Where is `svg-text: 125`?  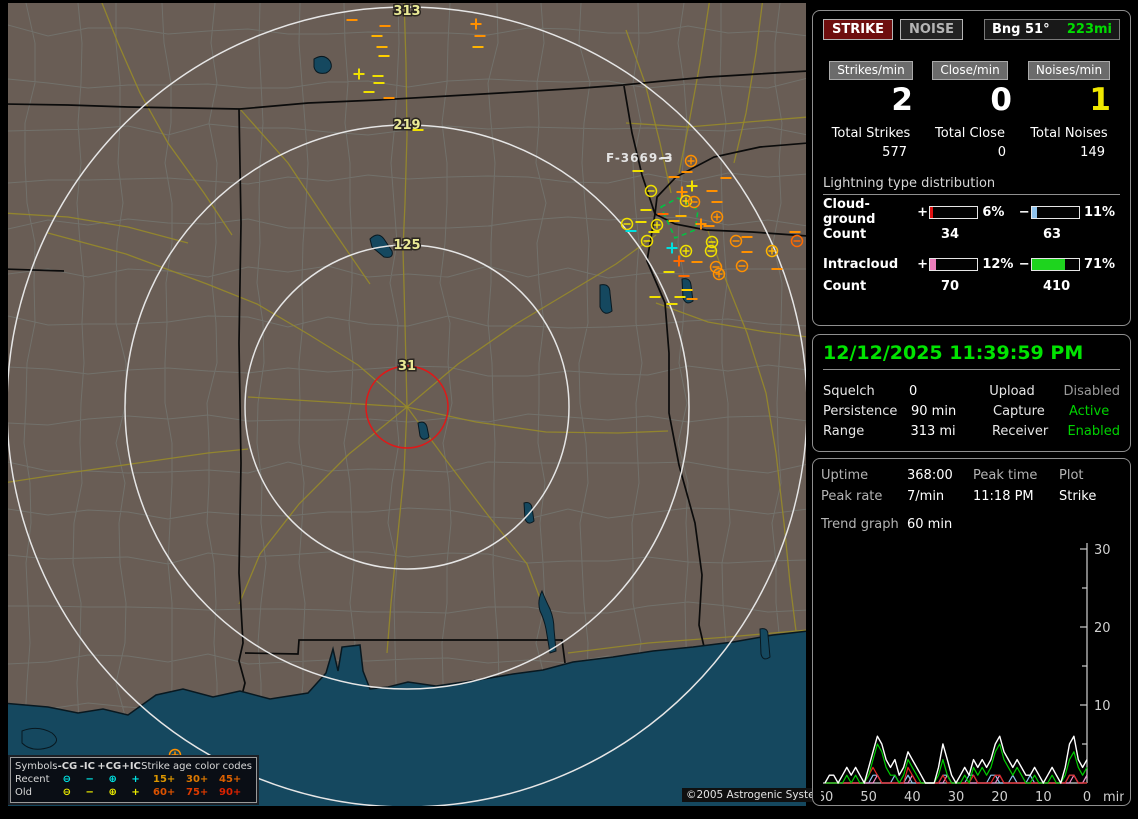 svg-text: 125 is located at coordinates (406, 245).